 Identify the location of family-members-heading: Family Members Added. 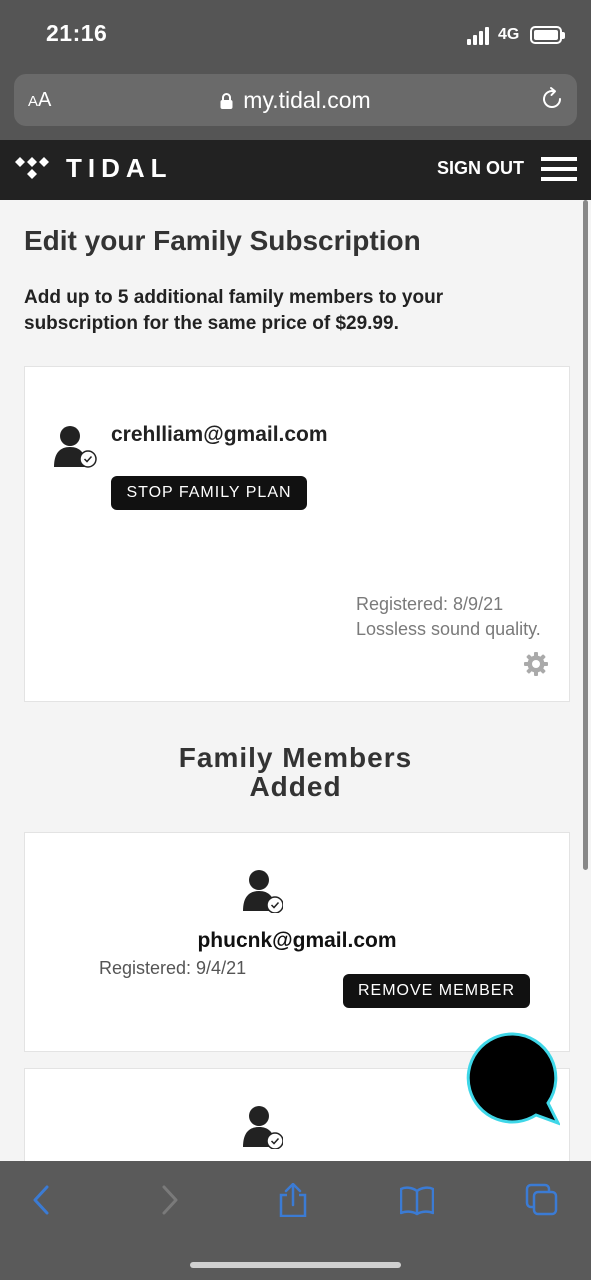
(295, 772).